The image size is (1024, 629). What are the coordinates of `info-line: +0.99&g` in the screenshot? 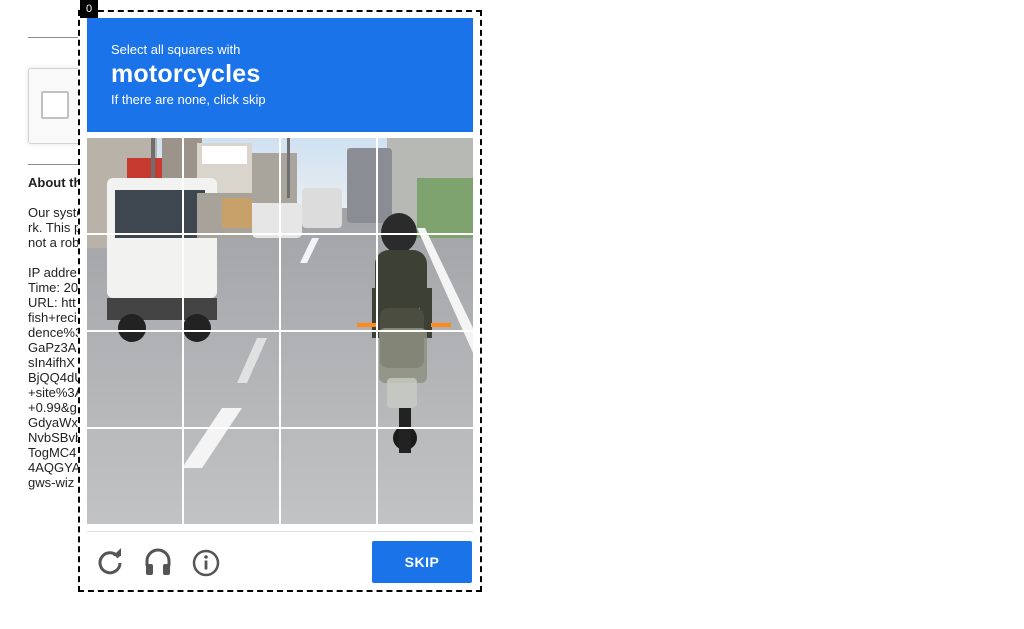 It's located at (52, 407).